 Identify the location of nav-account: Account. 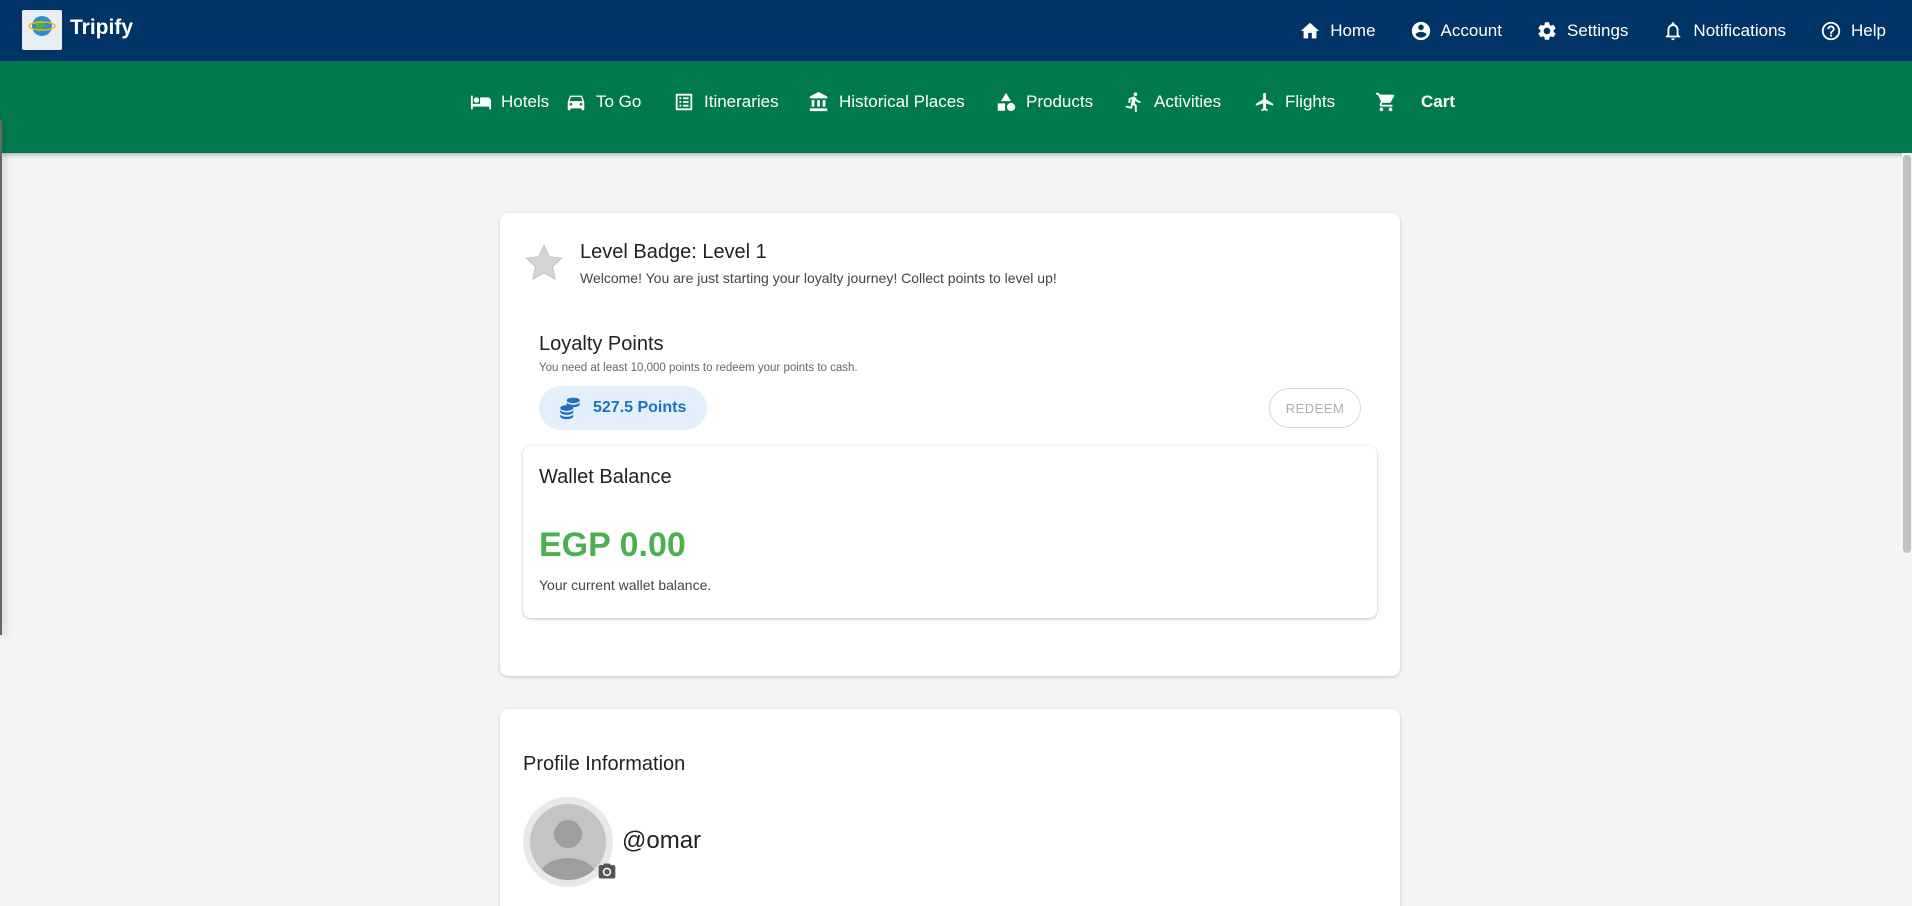
(1456, 31).